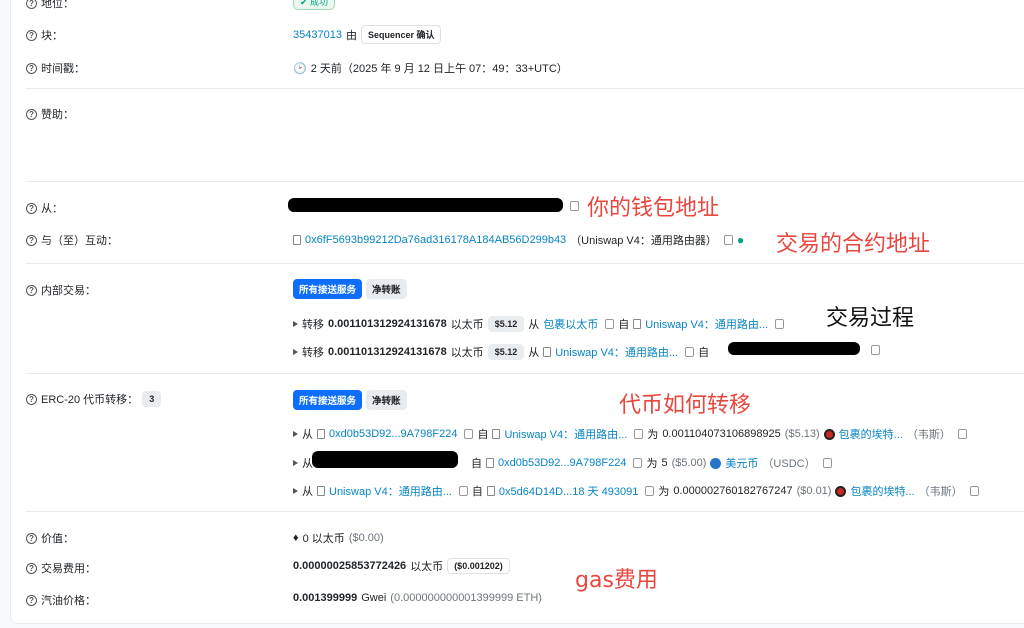 Image resolution: width=1024 pixels, height=628 pixels. I want to click on timestamp-label: ? 时间戳：, so click(55, 68).